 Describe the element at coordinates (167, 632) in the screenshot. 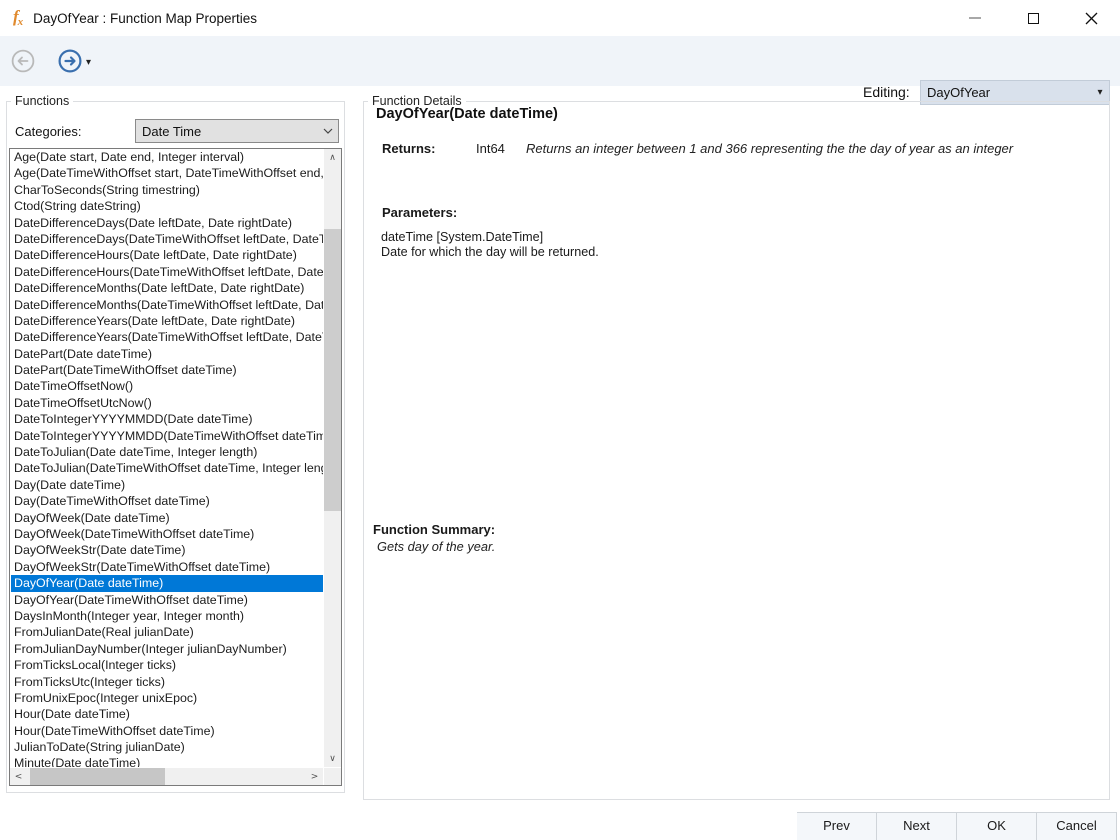

I see `function-list-item: FromJulianDate(Real julianDate)` at that location.